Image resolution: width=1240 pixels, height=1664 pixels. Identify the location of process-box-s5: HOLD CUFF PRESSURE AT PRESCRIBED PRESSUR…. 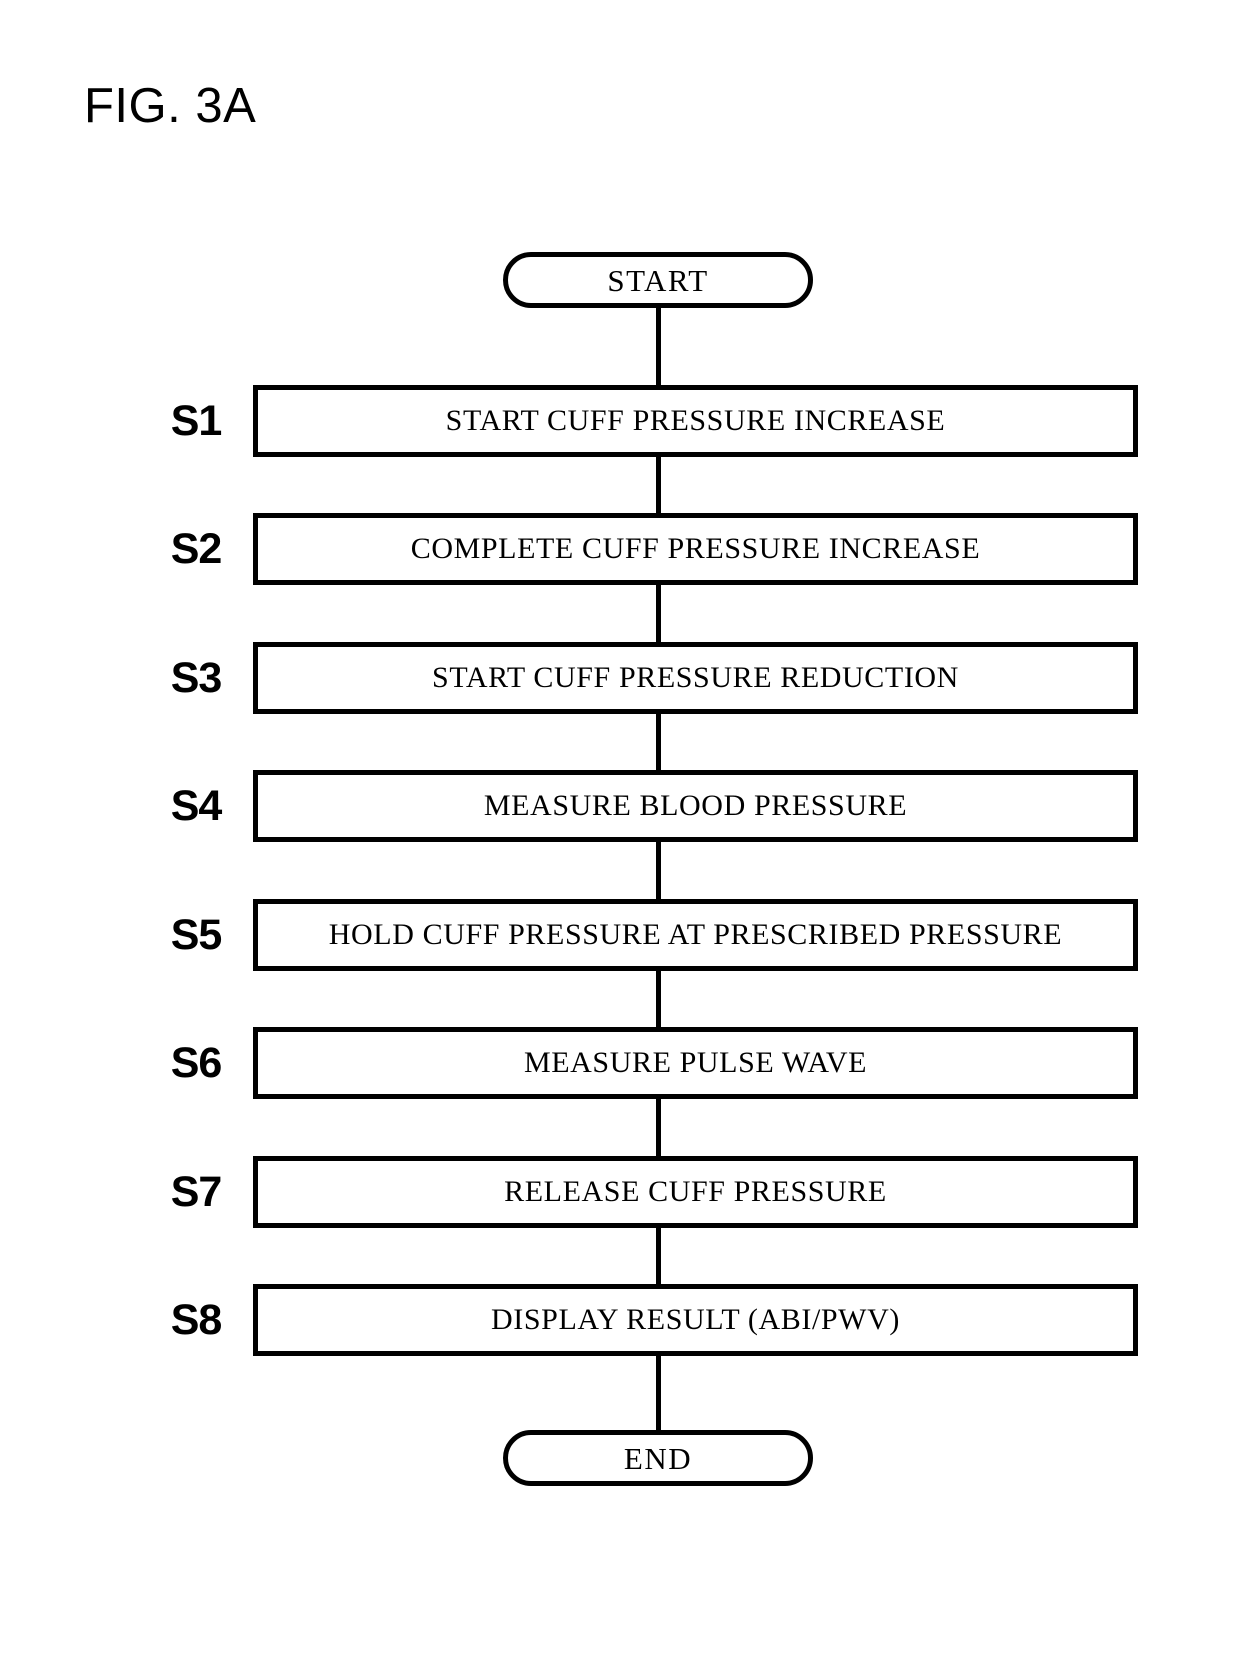
(695, 935).